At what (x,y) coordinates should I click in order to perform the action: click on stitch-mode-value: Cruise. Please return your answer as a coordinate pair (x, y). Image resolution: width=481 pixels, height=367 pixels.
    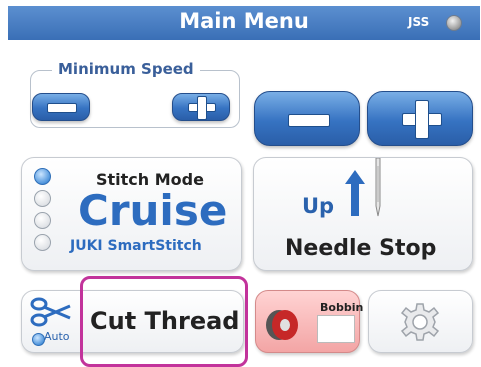
    Looking at the image, I should click on (153, 210).